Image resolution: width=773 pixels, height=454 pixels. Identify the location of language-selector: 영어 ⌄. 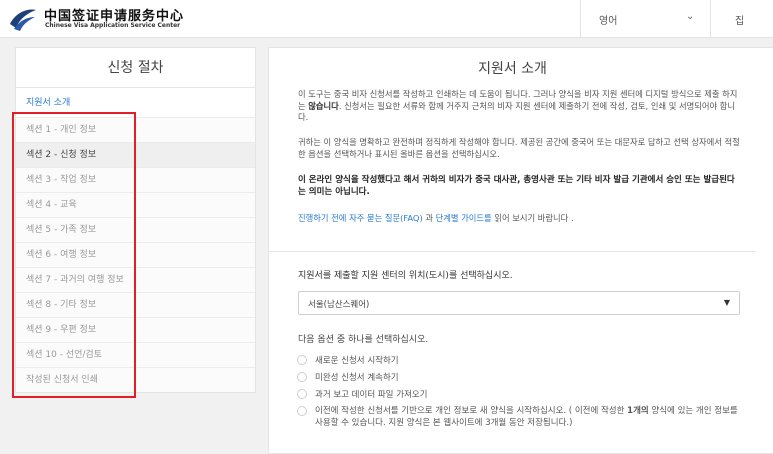
(645, 19).